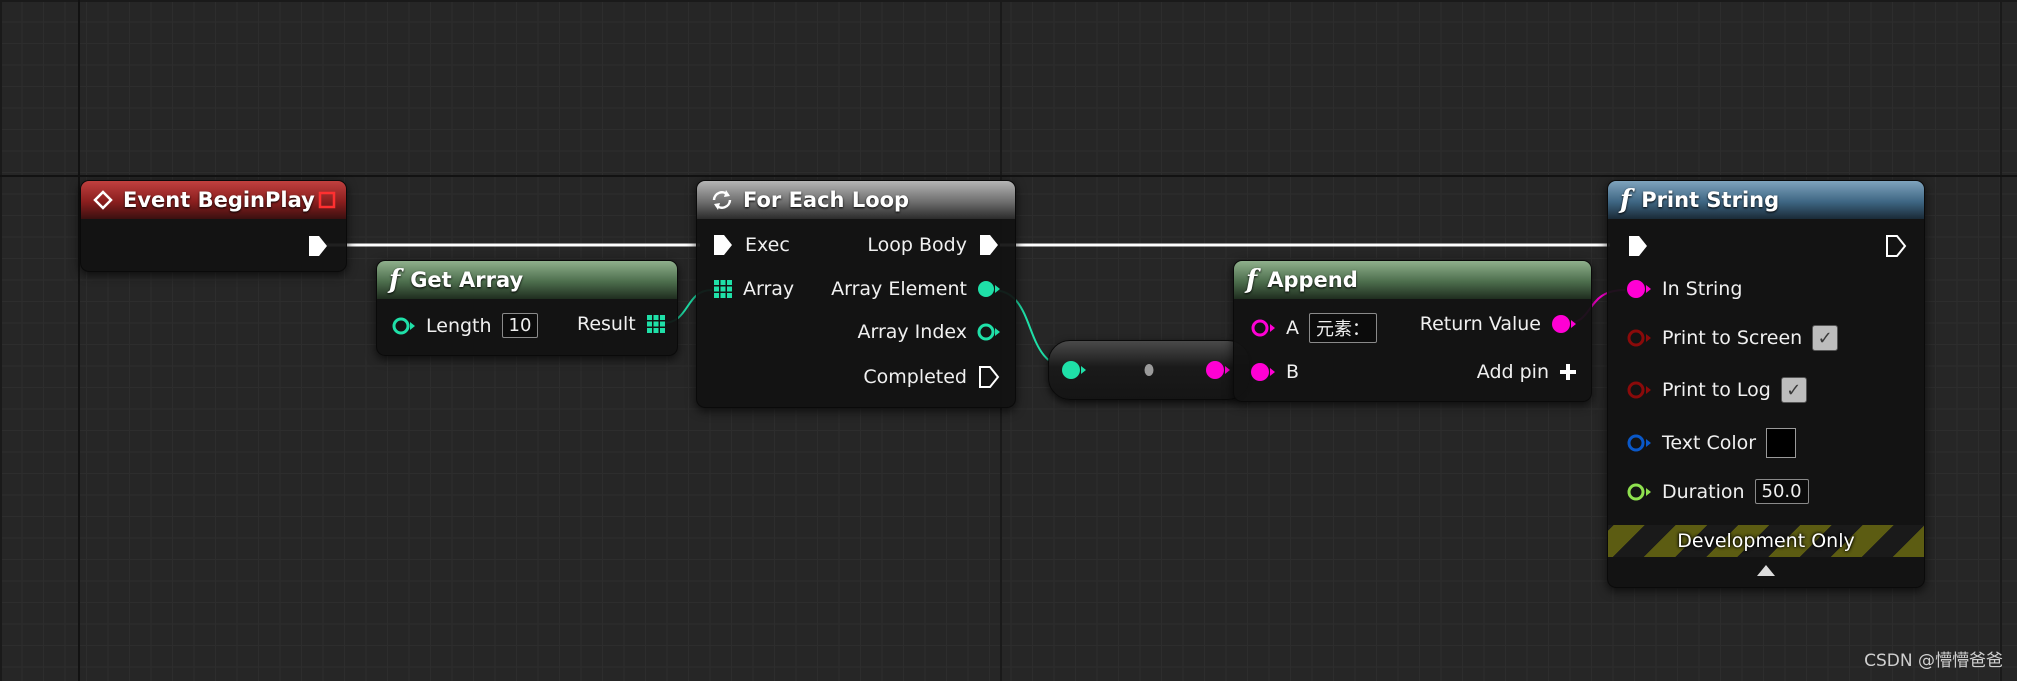 The width and height of the screenshot is (2017, 681). What do you see at coordinates (1312, 280) in the screenshot?
I see `node-title: Append` at bounding box center [1312, 280].